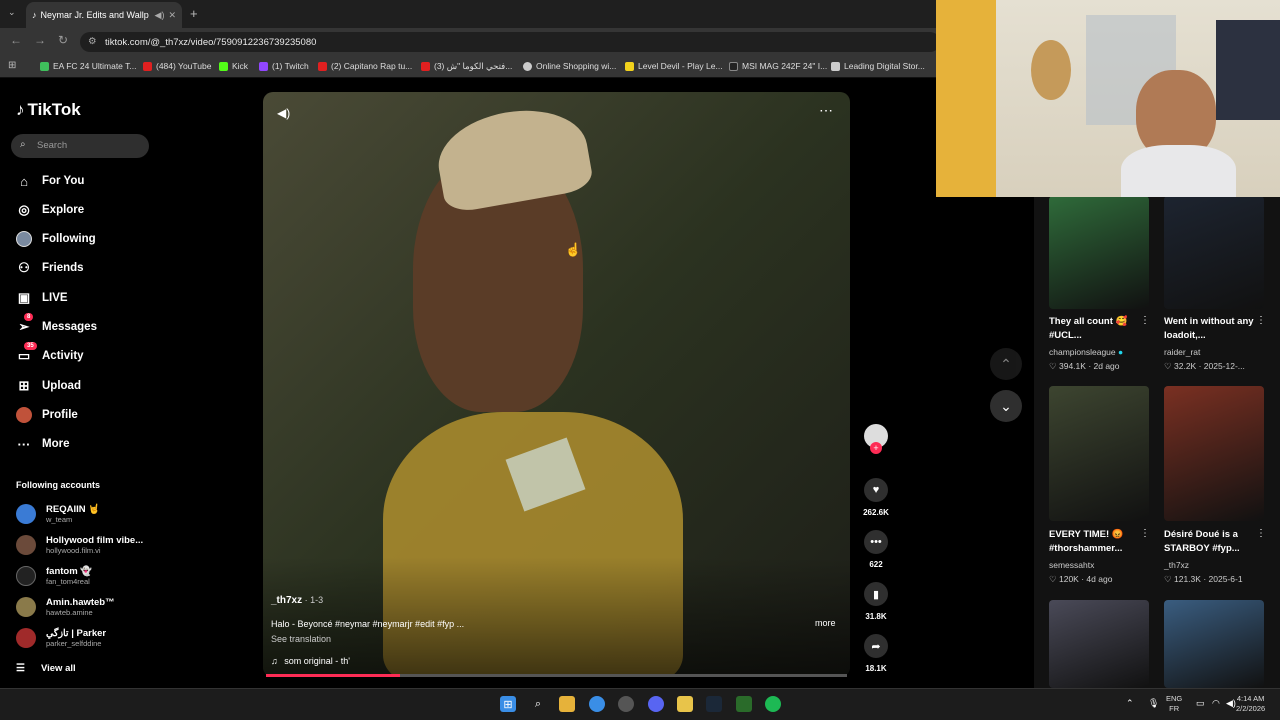 The height and width of the screenshot is (720, 1280). Describe the element at coordinates (825, 623) in the screenshot. I see `caption-more-link: more` at that location.